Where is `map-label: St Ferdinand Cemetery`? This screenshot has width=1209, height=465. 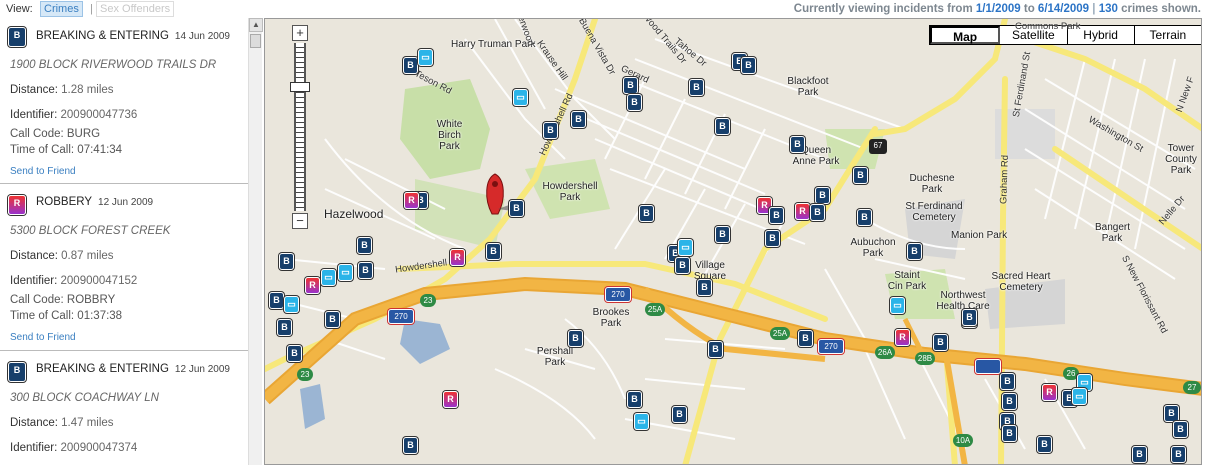 map-label: St Ferdinand Cemetery is located at coordinates (934, 212).